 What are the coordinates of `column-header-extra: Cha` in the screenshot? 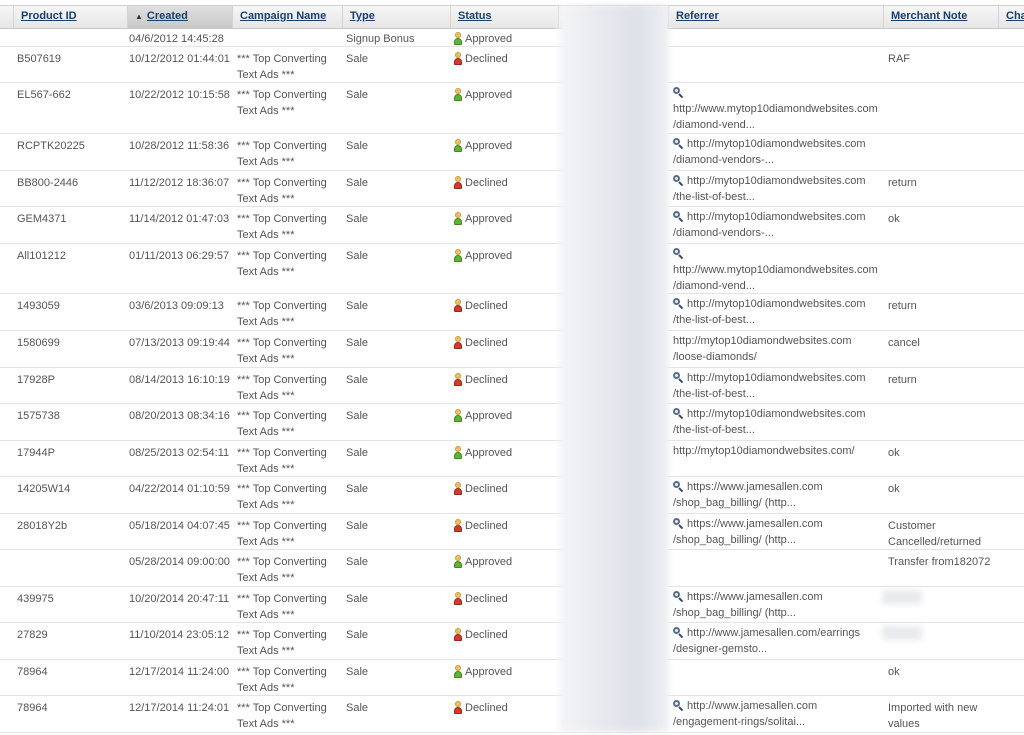 It's located at (1011, 17).